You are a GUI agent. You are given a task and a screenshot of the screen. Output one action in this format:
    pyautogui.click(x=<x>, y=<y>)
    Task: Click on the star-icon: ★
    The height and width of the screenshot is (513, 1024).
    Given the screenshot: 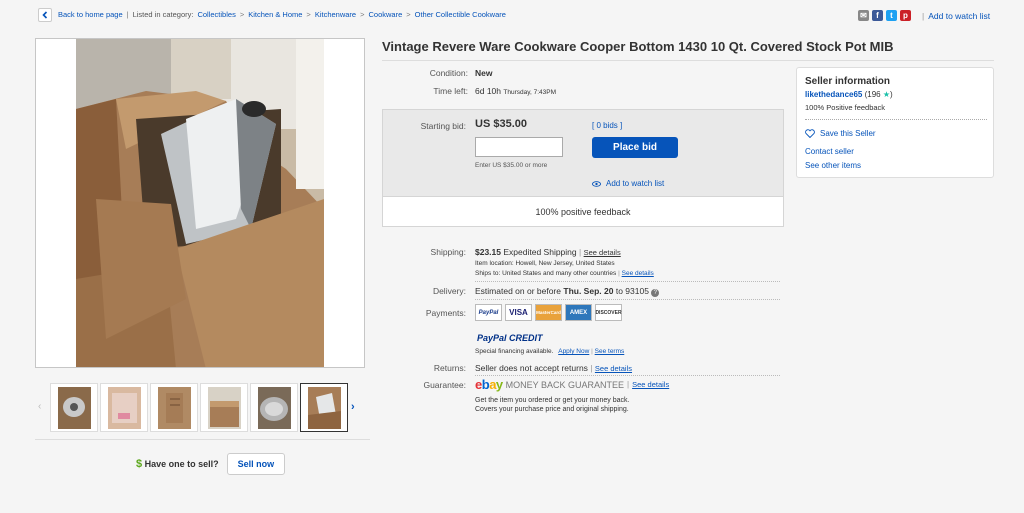 What is the action you would take?
    pyautogui.click(x=886, y=94)
    